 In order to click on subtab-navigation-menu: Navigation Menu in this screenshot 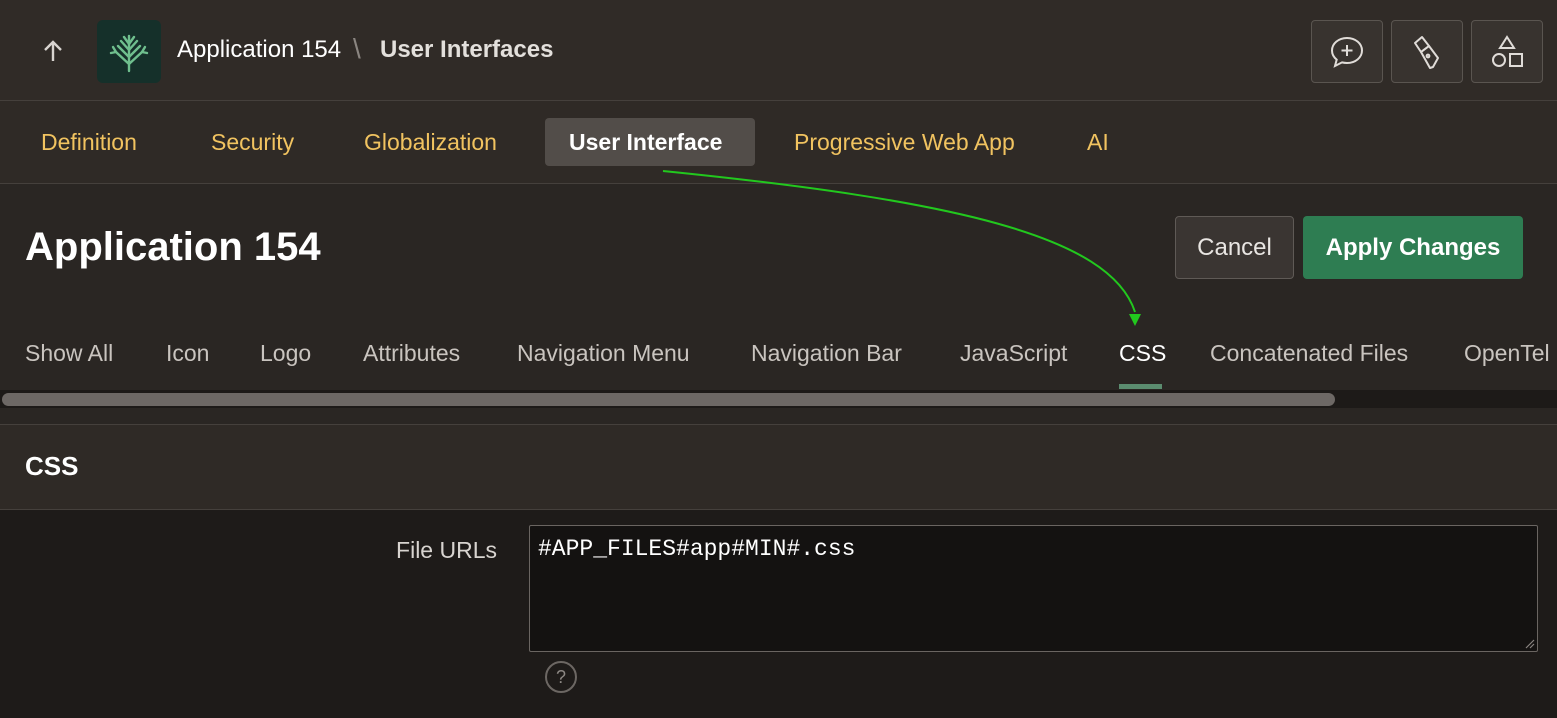, I will do `click(603, 353)`.